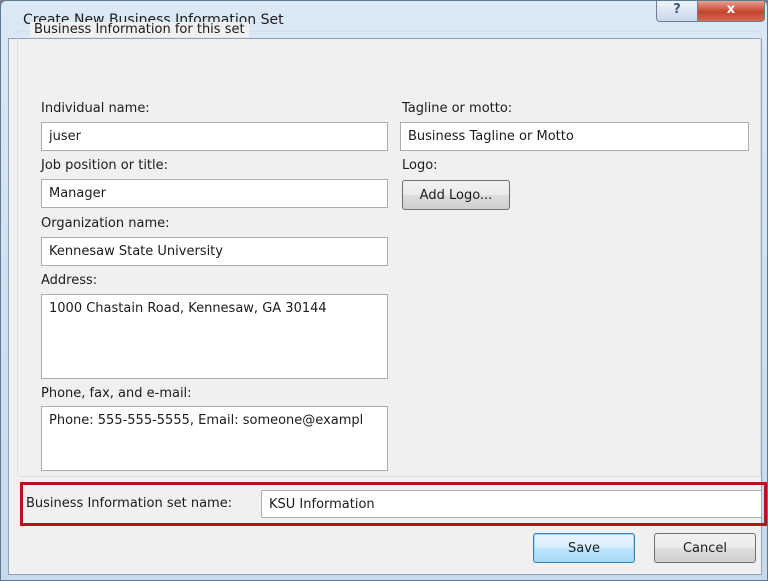 This screenshot has width=768, height=581. I want to click on save-button: Save, so click(584, 548).